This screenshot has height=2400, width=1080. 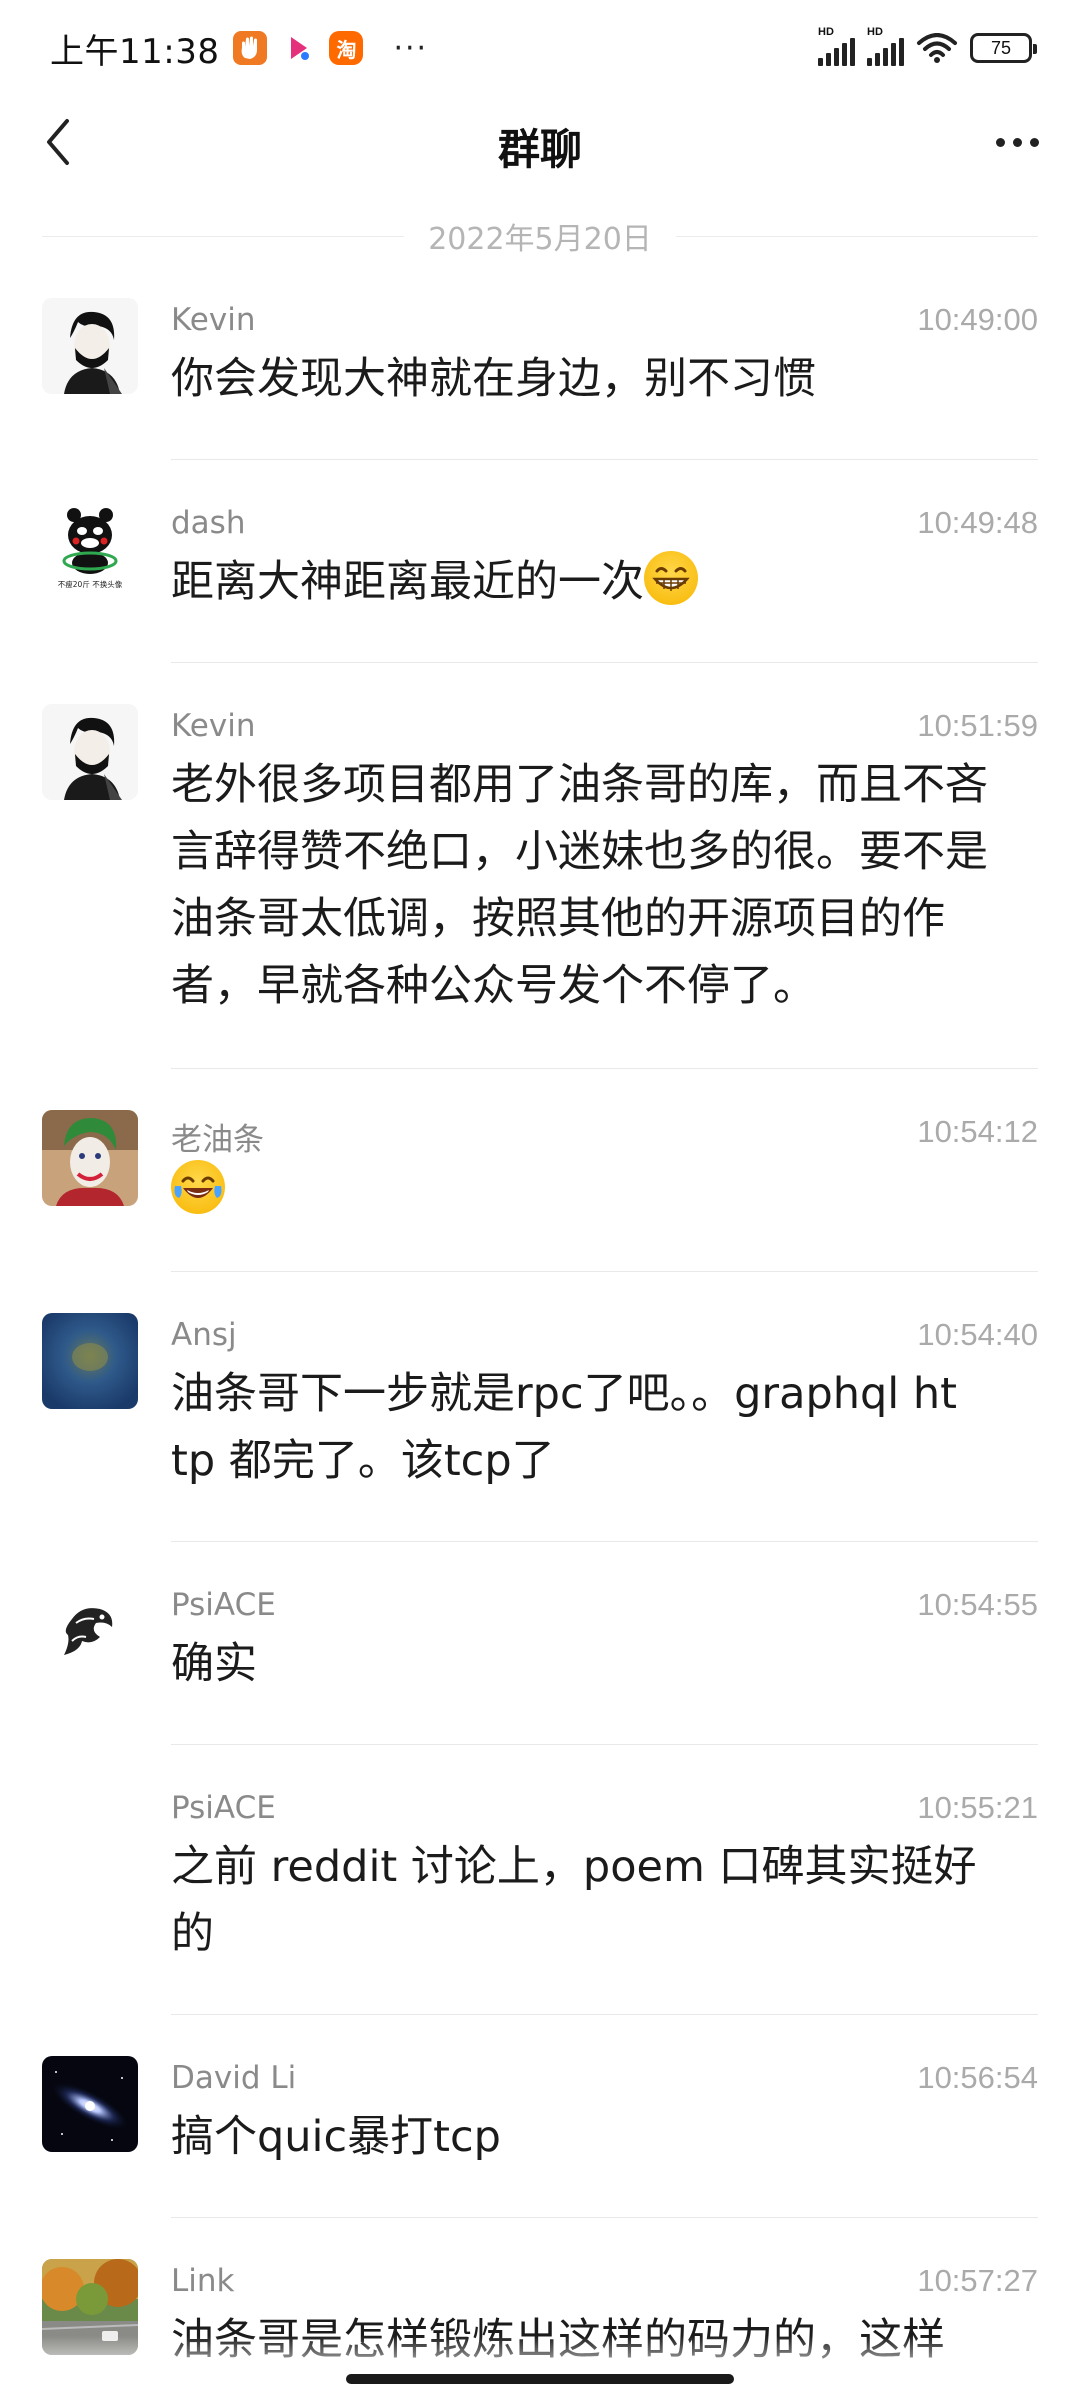 I want to click on nav-bar: 群聊, so click(x=540, y=142).